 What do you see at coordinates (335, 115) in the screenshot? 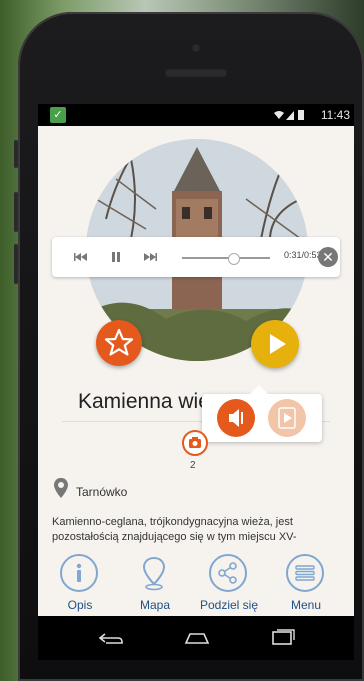
I see `status-clock: 11:43` at bounding box center [335, 115].